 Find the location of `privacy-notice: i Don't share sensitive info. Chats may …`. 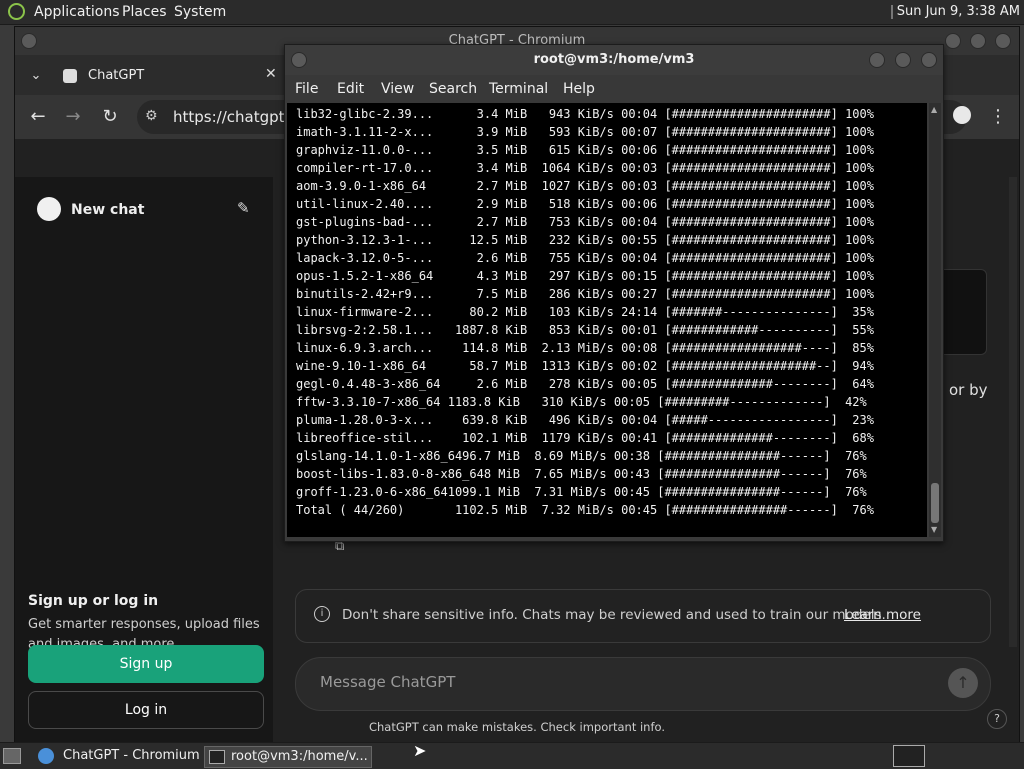

privacy-notice: i Don't share sensitive info. Chats may … is located at coordinates (643, 616).